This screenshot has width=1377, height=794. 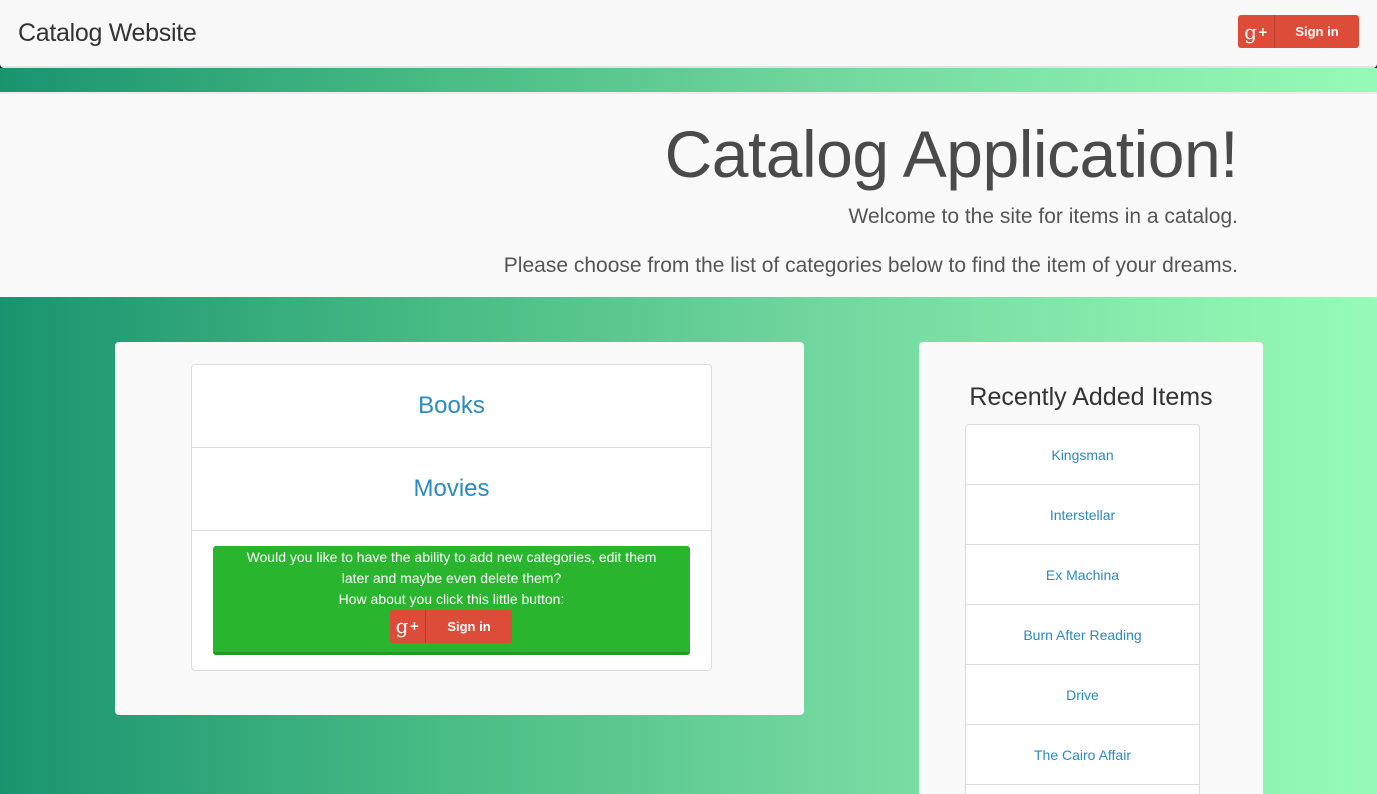 I want to click on promo-line: later and maybe even delete them?, so click(x=451, y=578).